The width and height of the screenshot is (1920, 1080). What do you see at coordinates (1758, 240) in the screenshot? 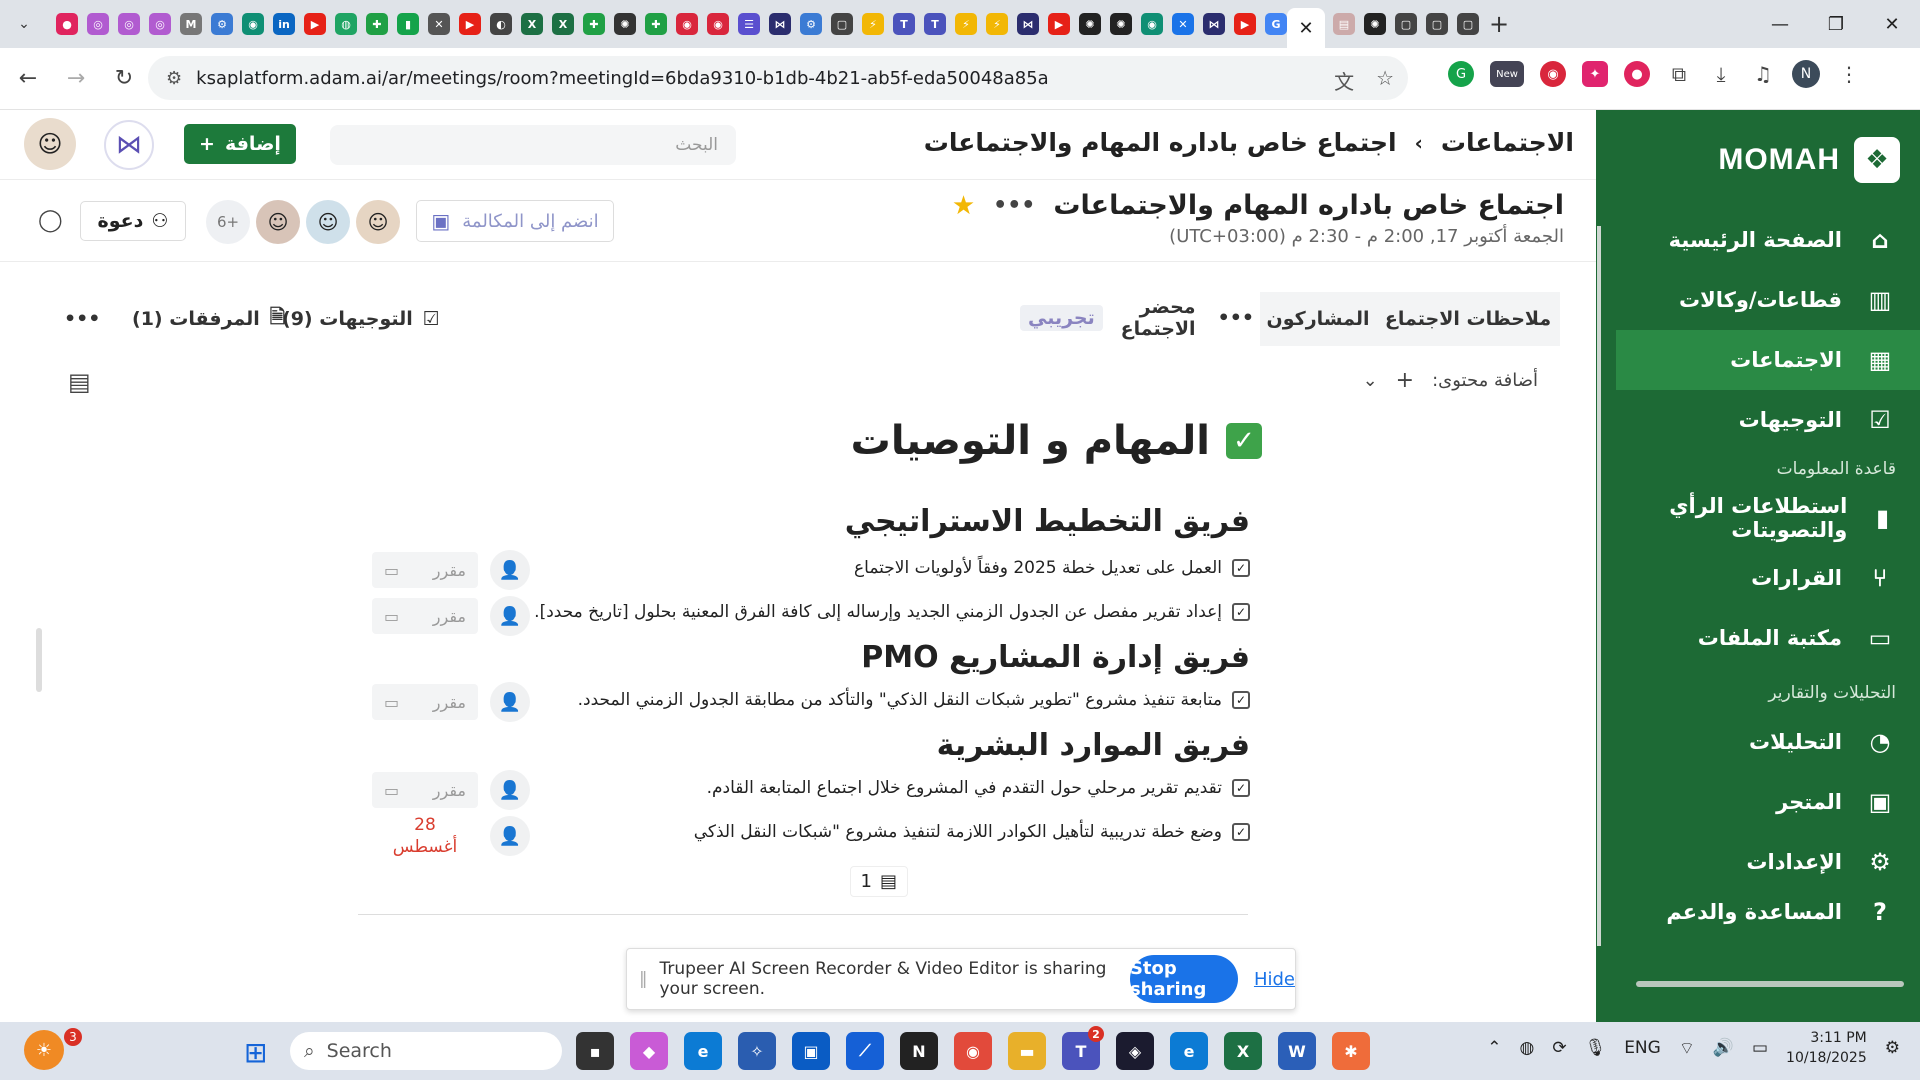
I see `sidebar-item-home: ⌂ الصفحة الرئيسية` at bounding box center [1758, 240].